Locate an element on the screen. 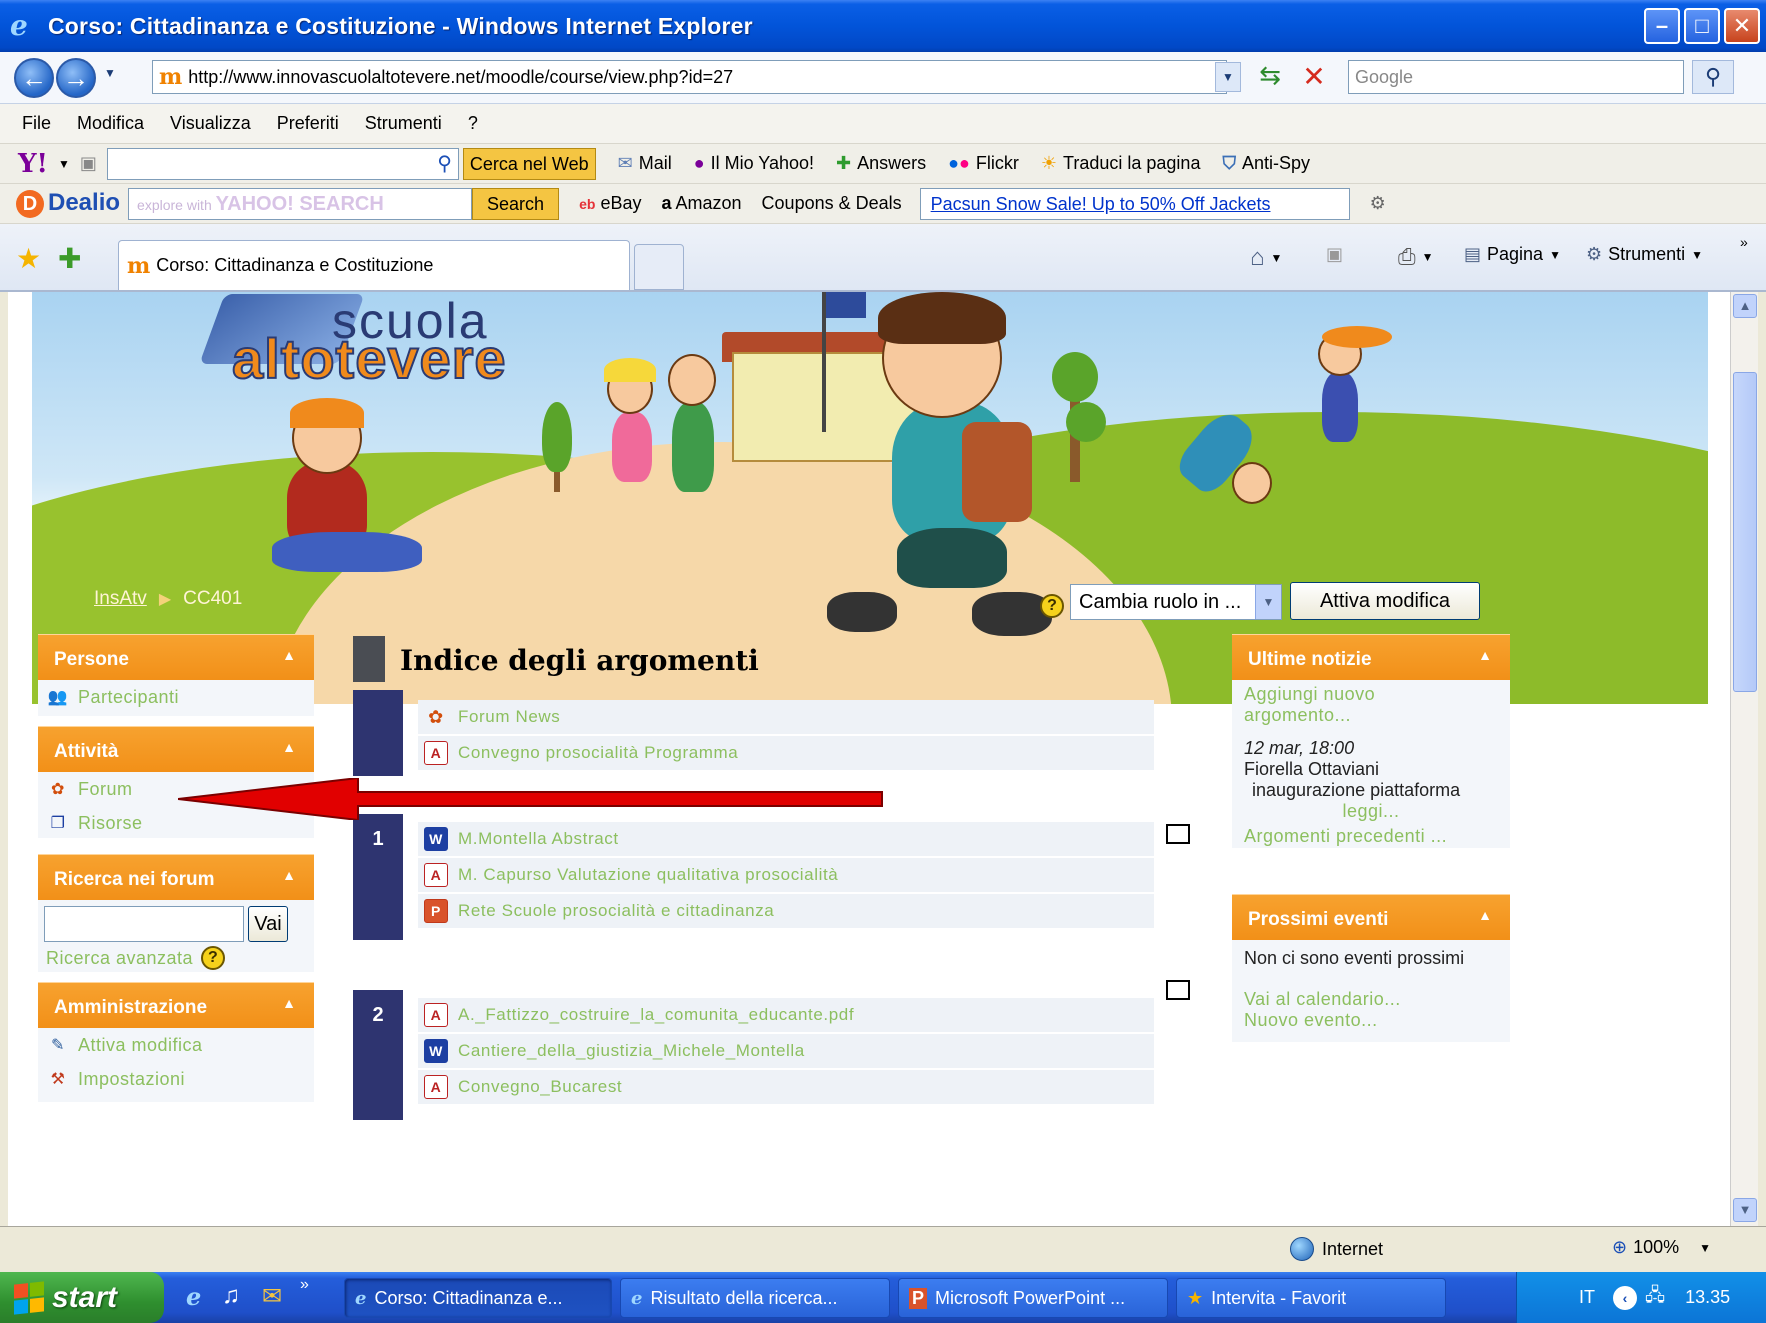 This screenshot has width=1766, height=1323. minimize-button: – is located at coordinates (1662, 26).